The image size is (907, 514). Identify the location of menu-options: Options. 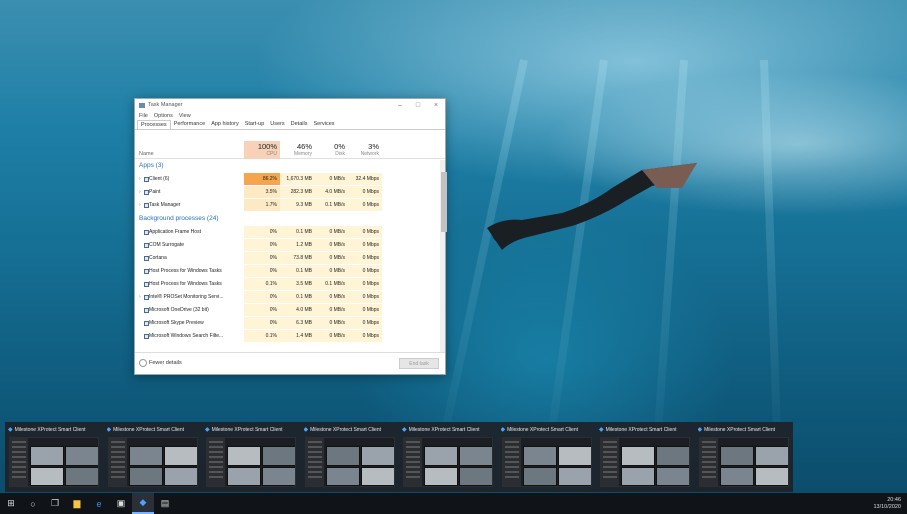
(163, 116).